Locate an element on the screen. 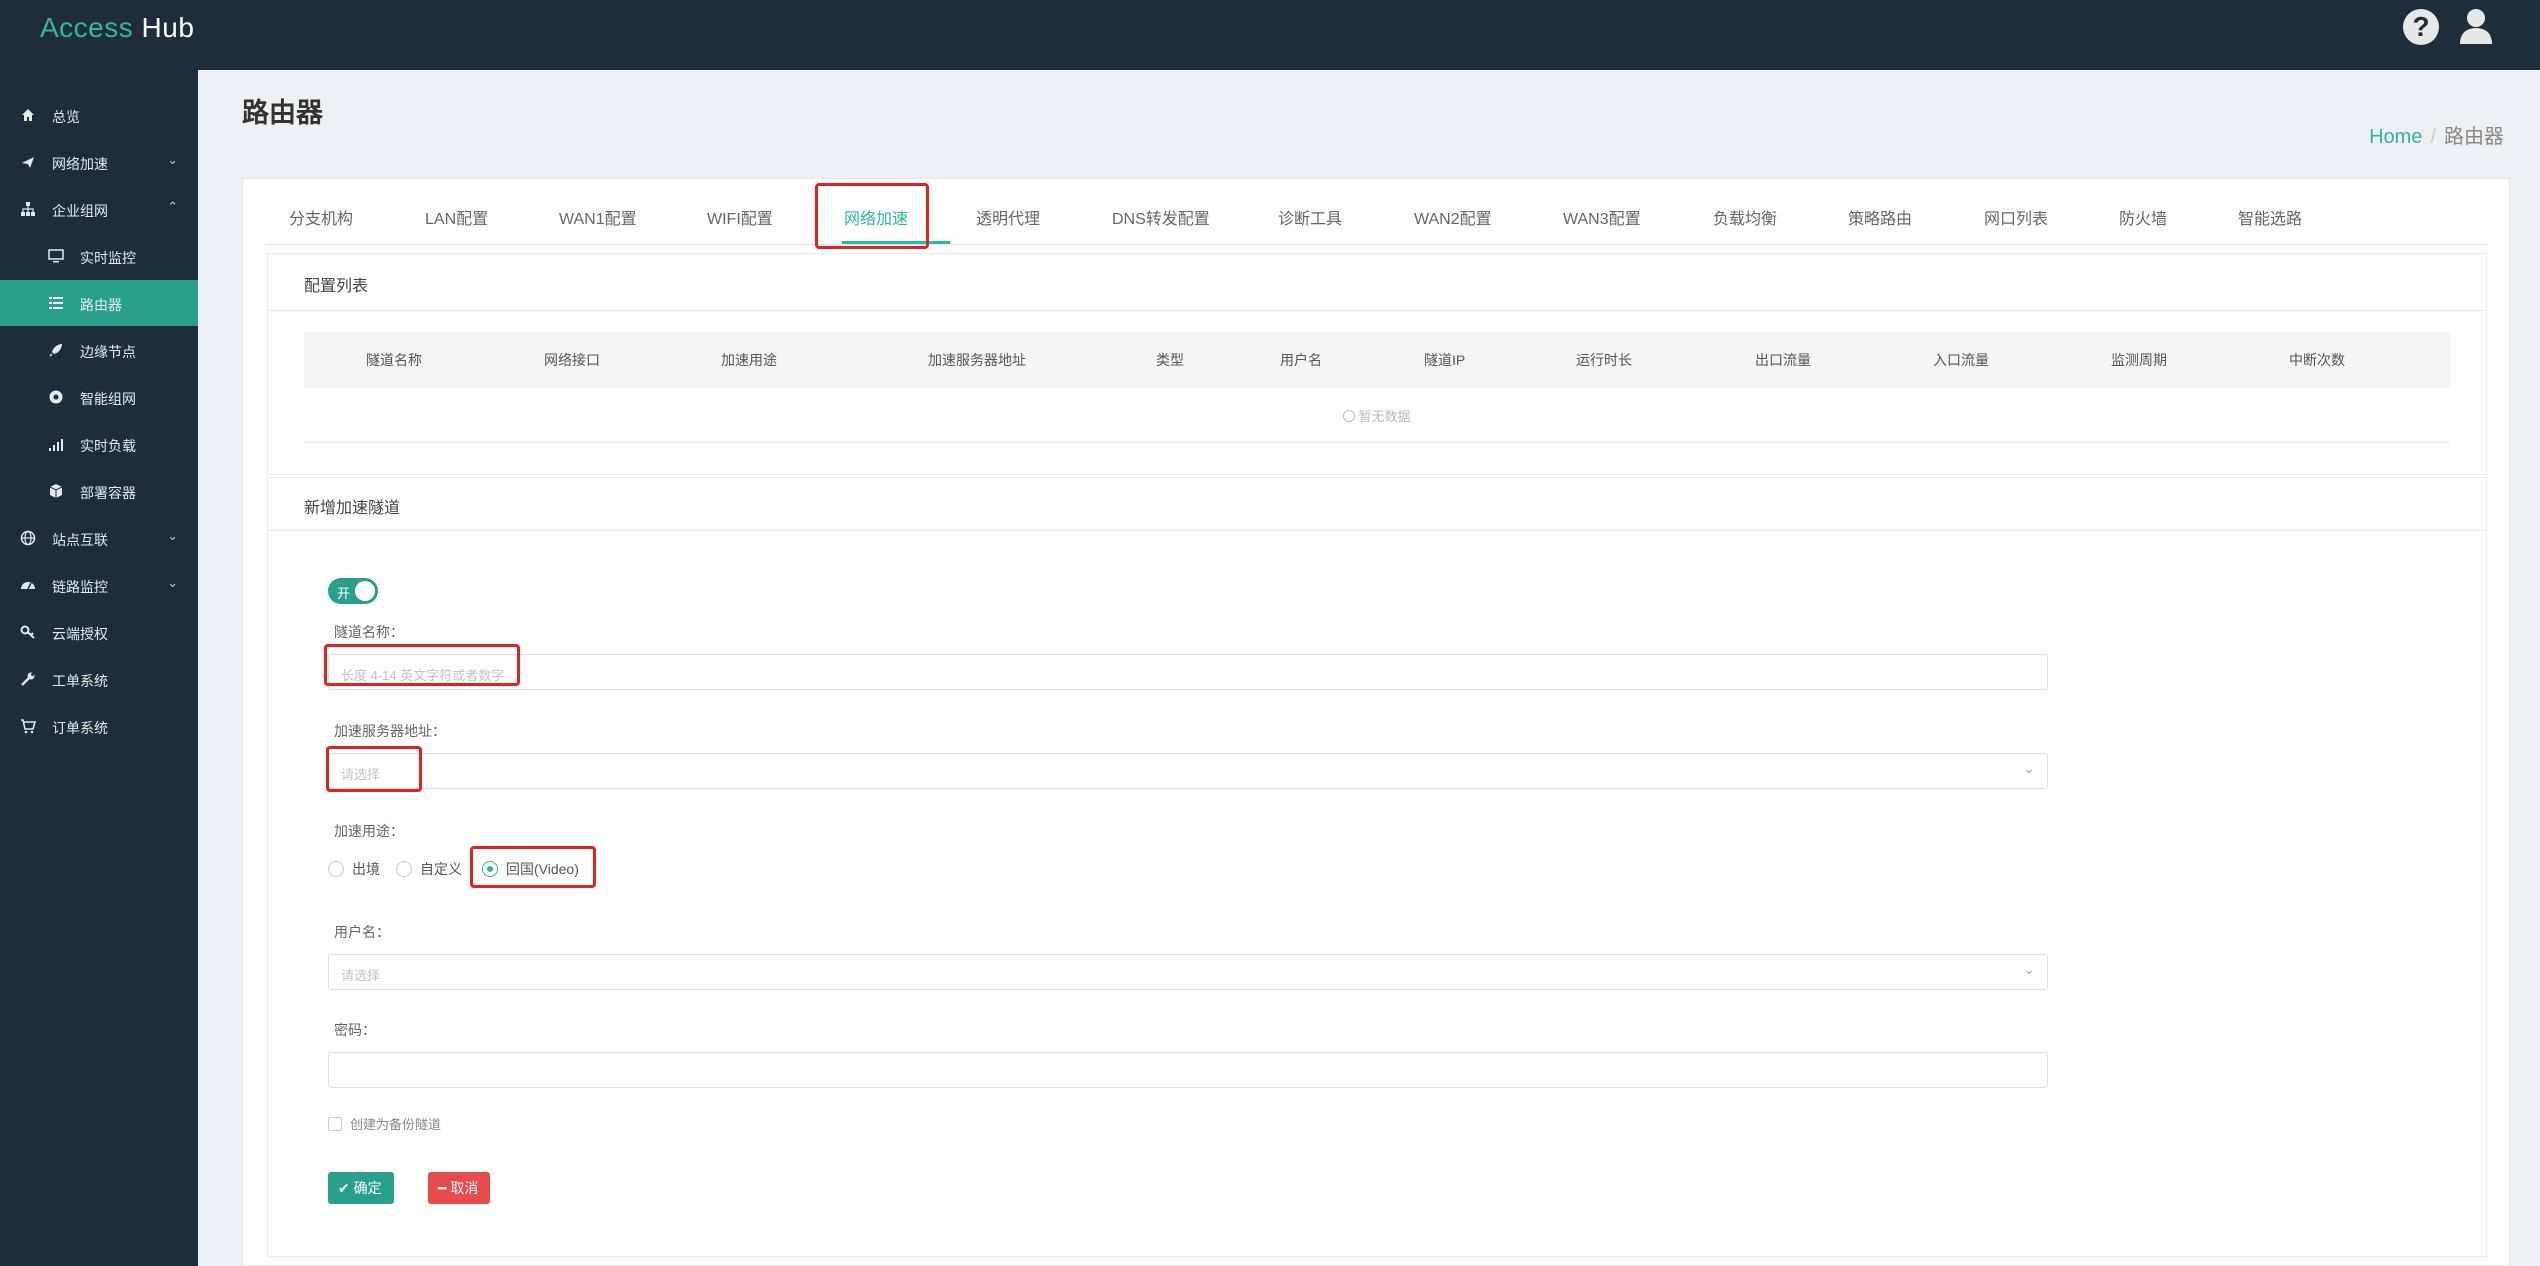 Image resolution: width=2540 pixels, height=1266 pixels. tunnel-name-input: 长度 4-14 英文字符或者数字 is located at coordinates (1188, 672).